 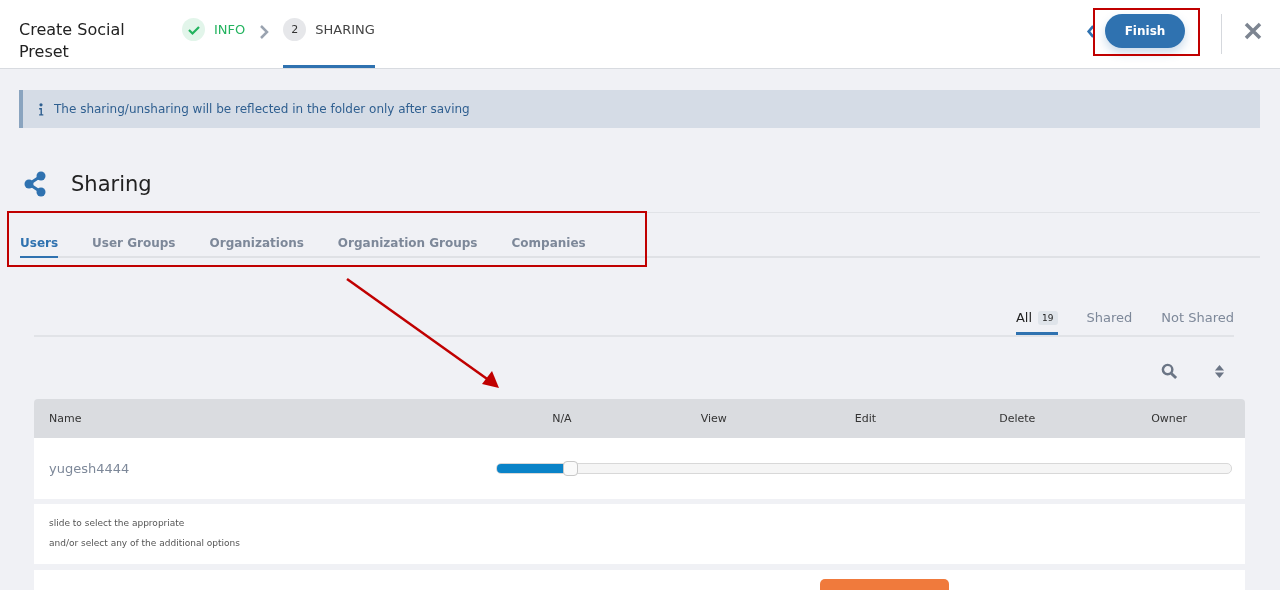 I want to click on close-icon, so click(x=1253, y=31).